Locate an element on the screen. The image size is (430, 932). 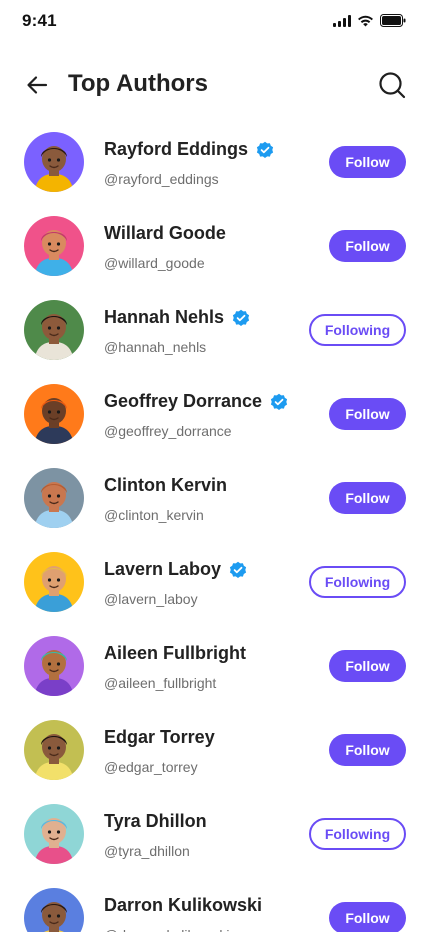
status-time: 9:41 is located at coordinates (39, 20).